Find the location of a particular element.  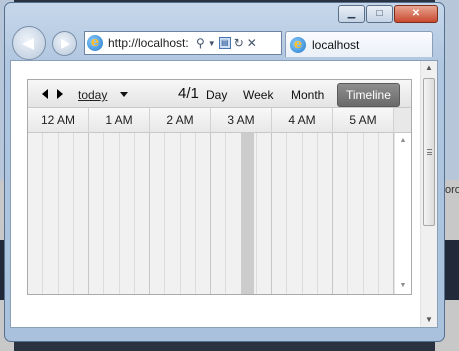

dropdown-icon: ▼ is located at coordinates (212, 43).